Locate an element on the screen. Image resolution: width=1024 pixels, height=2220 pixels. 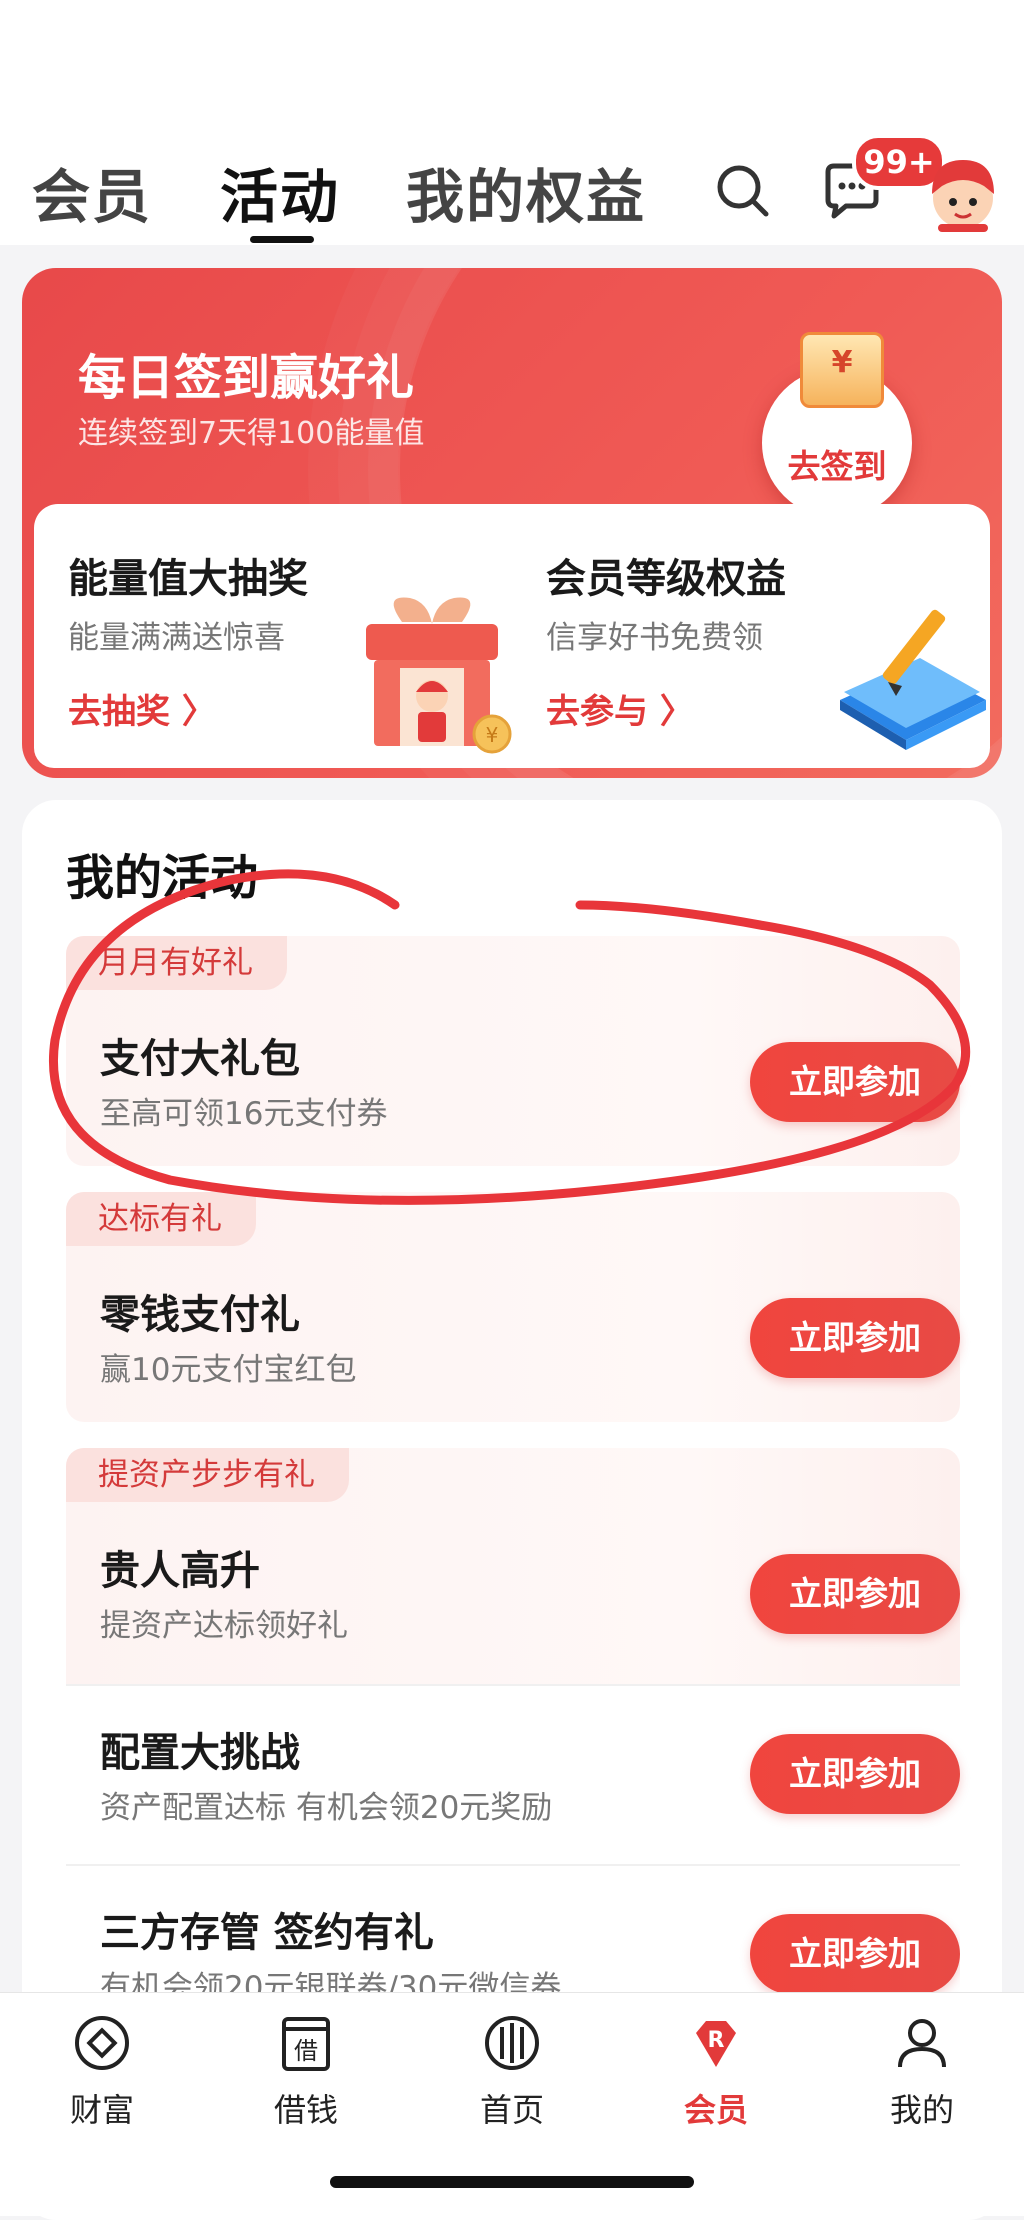
gift-box-icon: ¥ is located at coordinates (432, 669).